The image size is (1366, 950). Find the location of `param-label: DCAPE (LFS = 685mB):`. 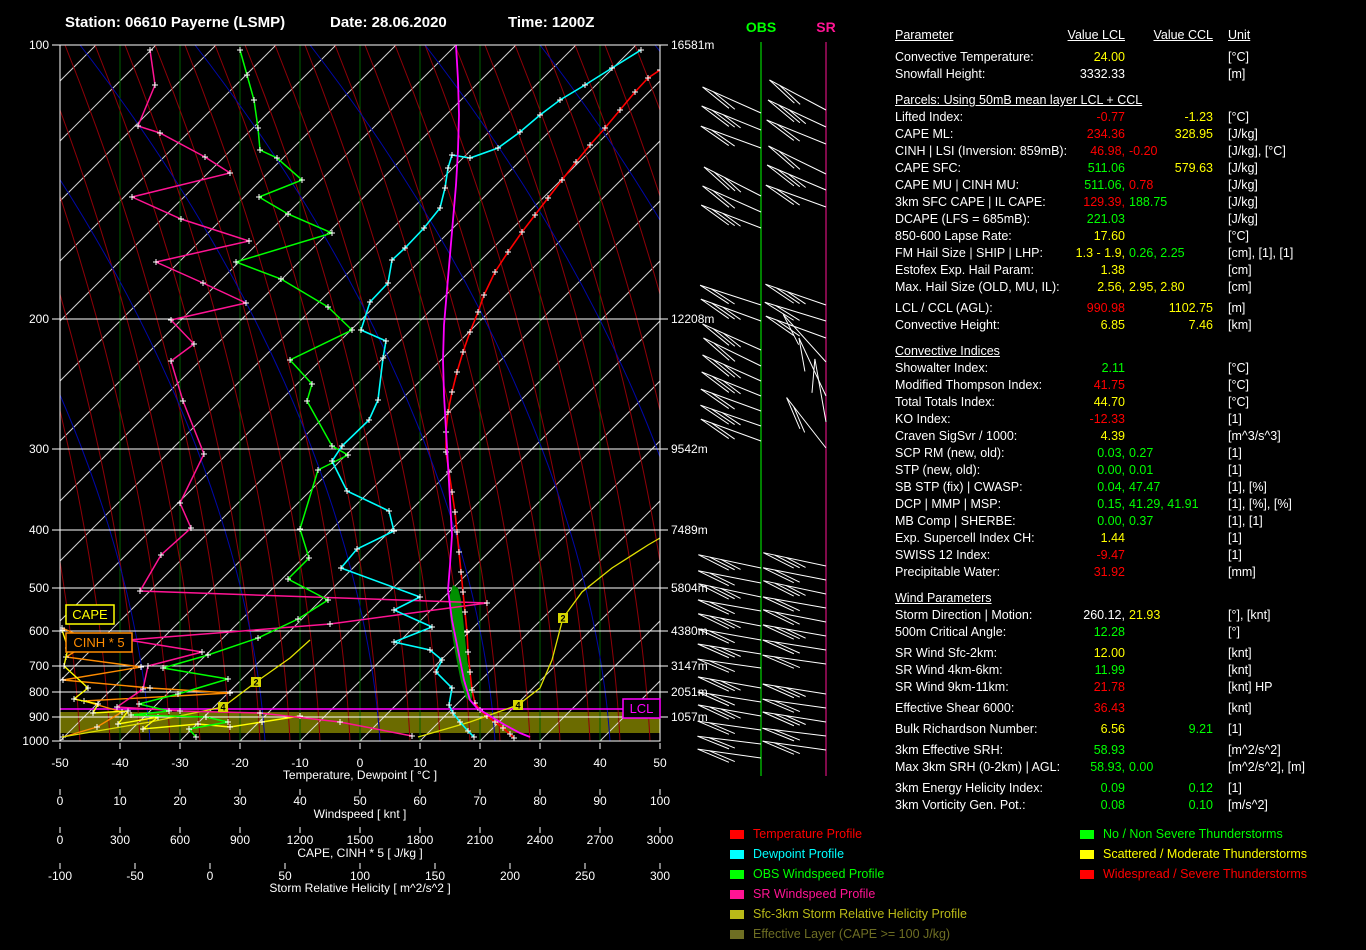

param-label: DCAPE (LFS = 685mB): is located at coordinates (963, 219).